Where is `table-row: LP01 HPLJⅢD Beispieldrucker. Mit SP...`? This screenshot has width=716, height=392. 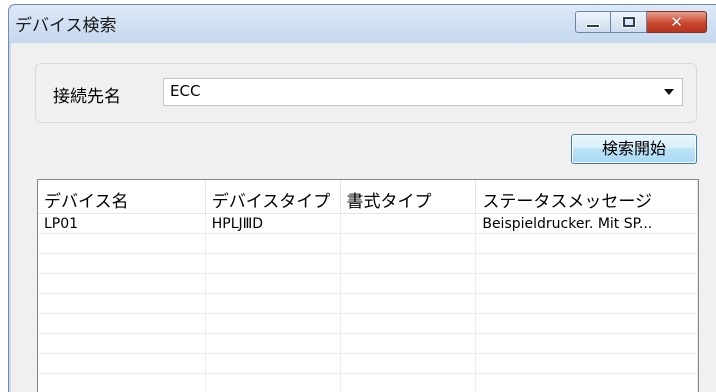 table-row: LP01 HPLJⅢD Beispieldrucker. Mit SP... is located at coordinates (368, 224).